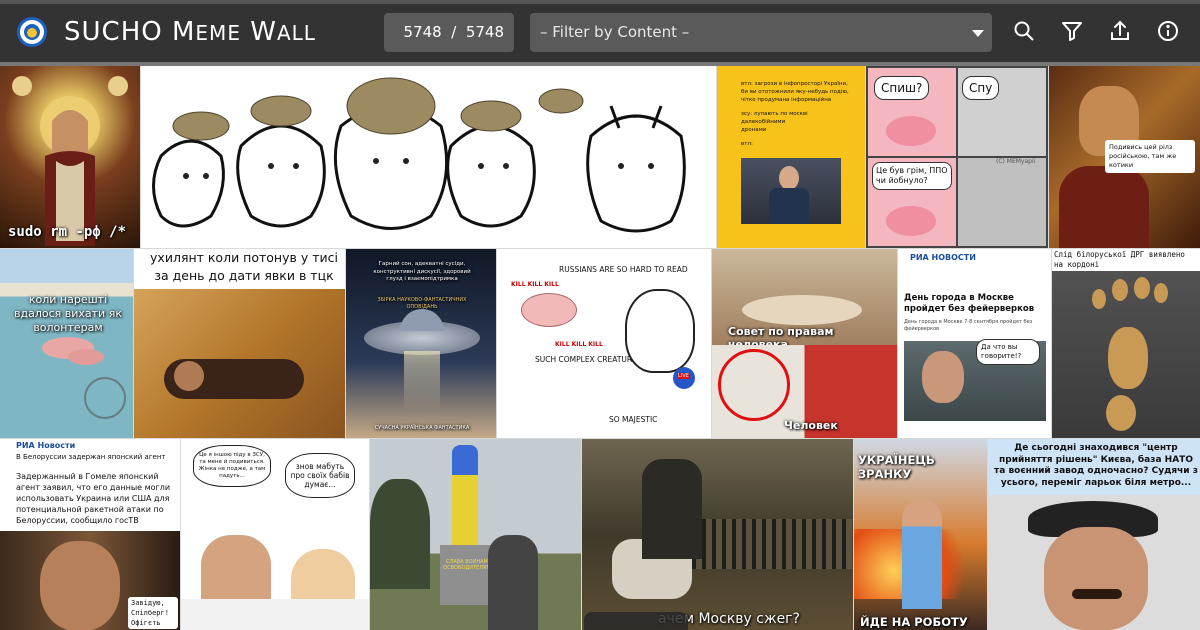  I want to click on speech-bubble: Да что вы говорите!?, so click(1008, 352).